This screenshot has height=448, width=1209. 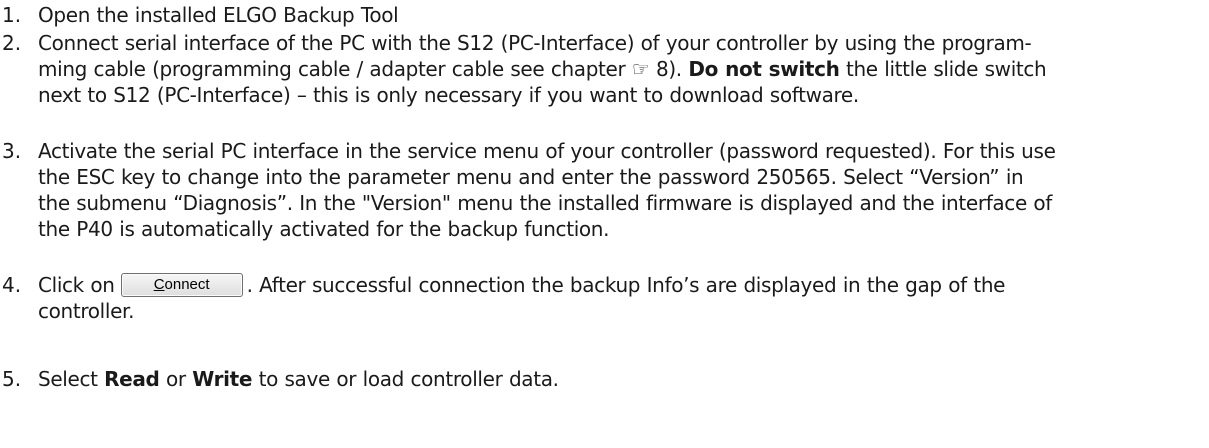 What do you see at coordinates (86, 311) in the screenshot?
I see `step-line: controller.` at bounding box center [86, 311].